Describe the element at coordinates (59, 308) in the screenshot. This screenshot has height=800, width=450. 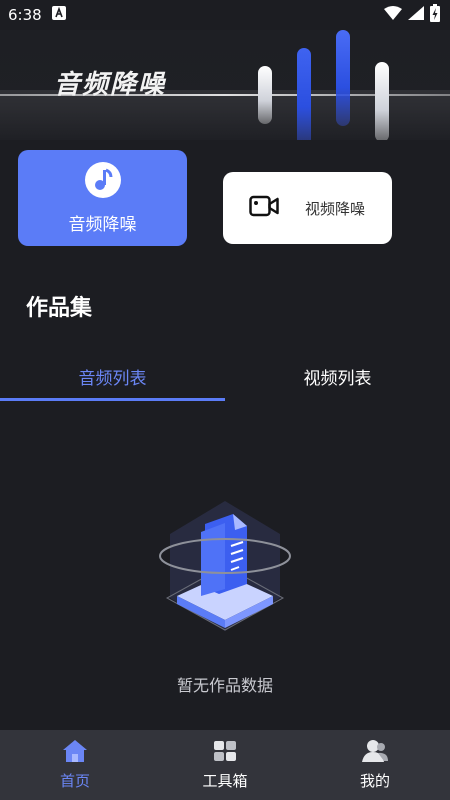
I see `portfolio-title: 作品集` at that location.